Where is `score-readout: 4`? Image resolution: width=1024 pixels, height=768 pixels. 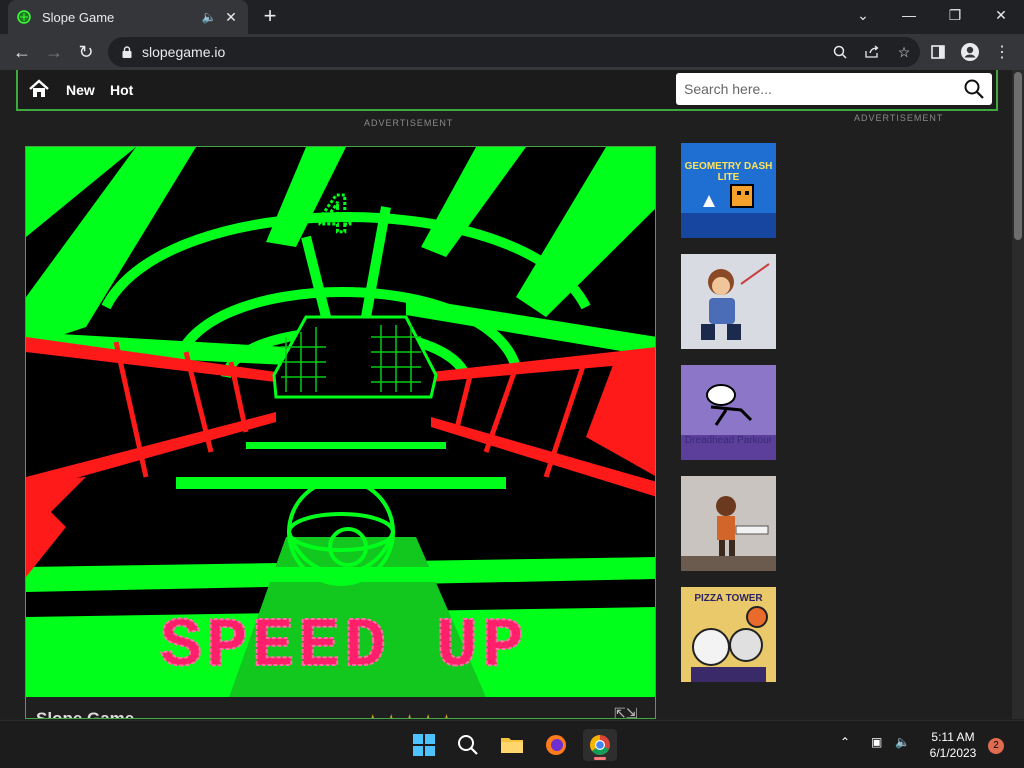 score-readout: 4 is located at coordinates (335, 217).